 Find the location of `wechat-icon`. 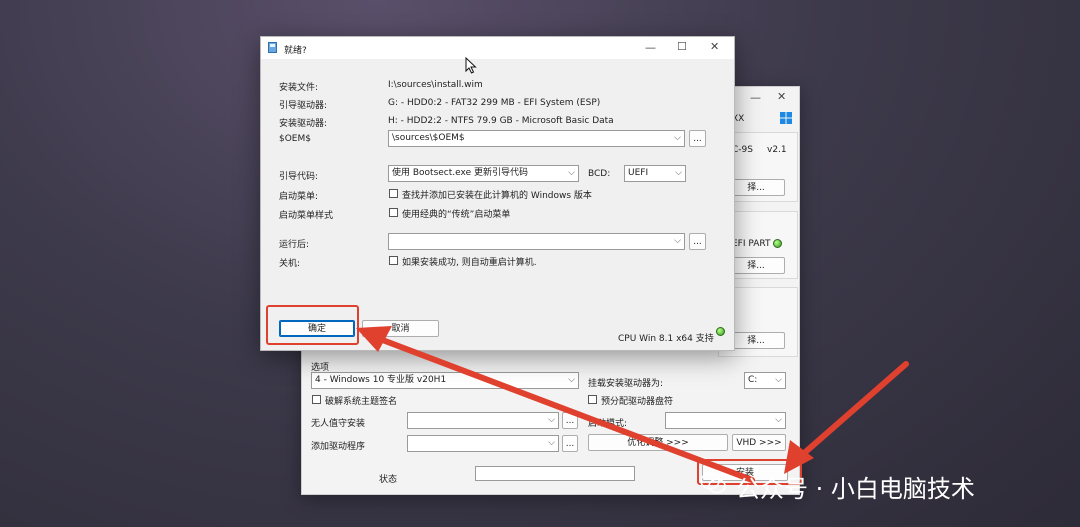

wechat-icon is located at coordinates (713, 483).